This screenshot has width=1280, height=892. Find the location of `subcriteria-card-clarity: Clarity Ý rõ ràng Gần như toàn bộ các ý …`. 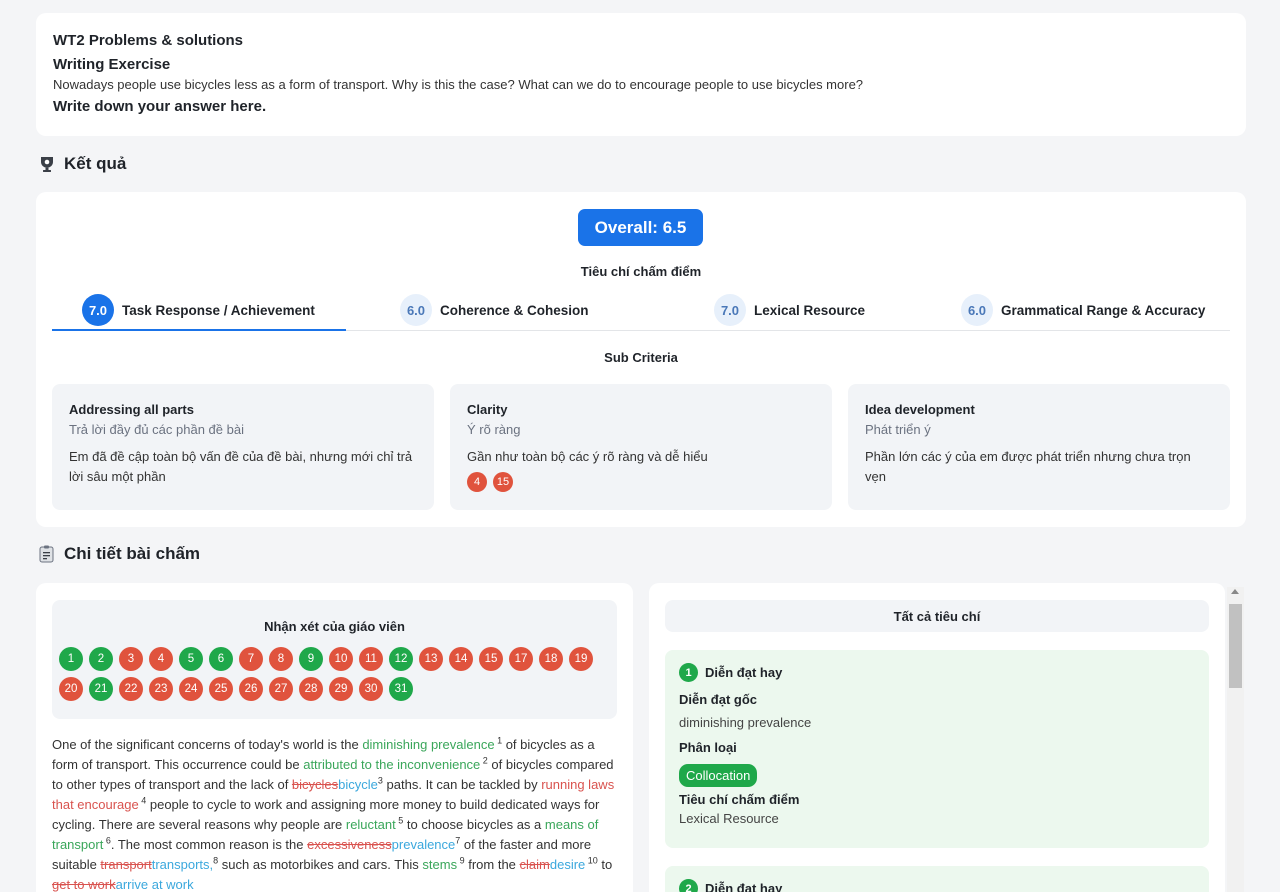

subcriteria-card-clarity: Clarity Ý rõ ràng Gần như toàn bộ các ý … is located at coordinates (641, 447).